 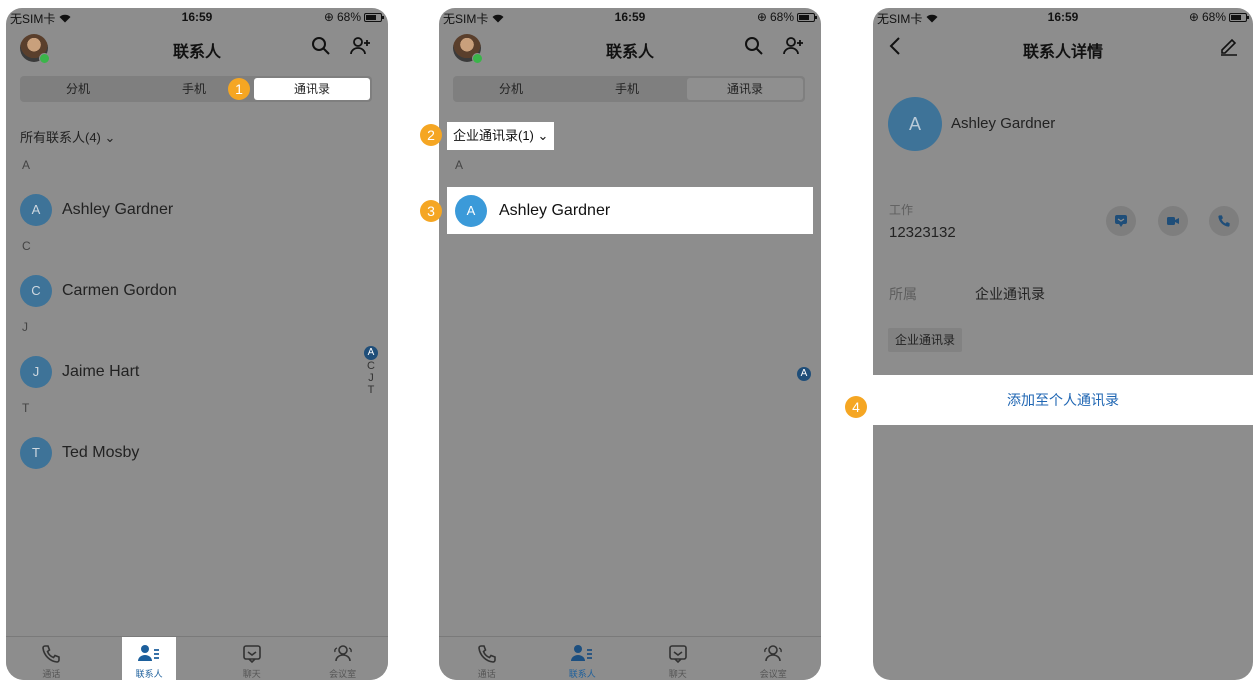 I want to click on message-button, so click(x=1121, y=221).